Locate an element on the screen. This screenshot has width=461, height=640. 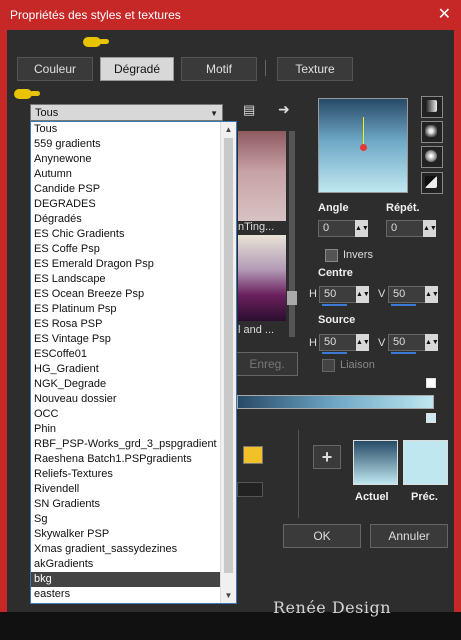
invert-label: Invers is located at coordinates (358, 255).